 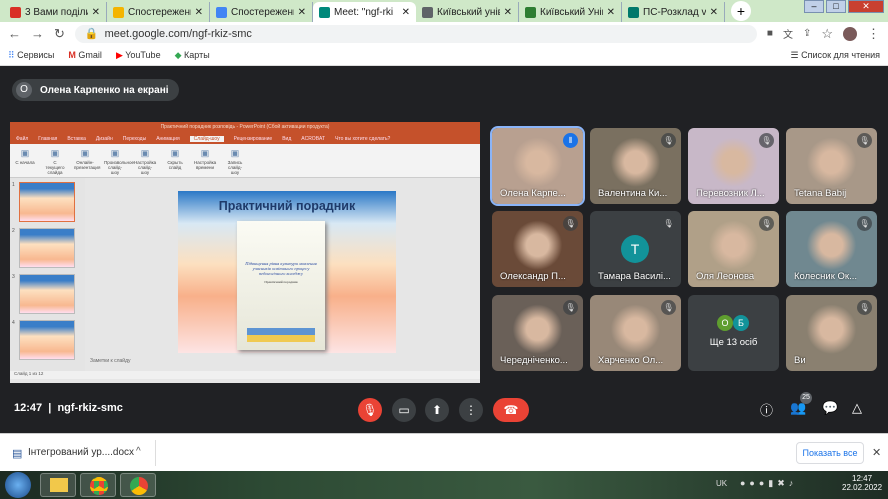 What do you see at coordinates (766, 409) in the screenshot?
I see `info-icon: ⓘ` at bounding box center [766, 409].